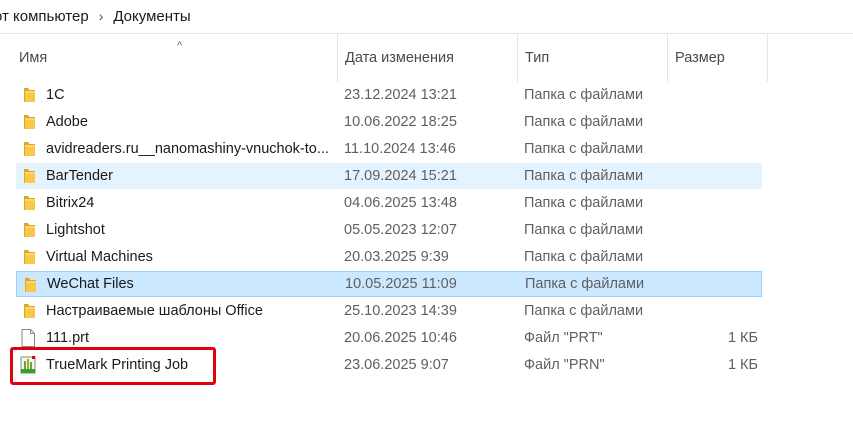  I want to click on file-row: BarTender 17.09.2024 15:21 Папка с файлами, so click(389, 176).